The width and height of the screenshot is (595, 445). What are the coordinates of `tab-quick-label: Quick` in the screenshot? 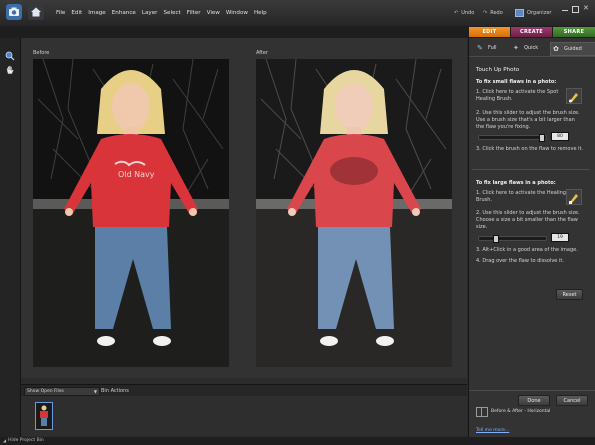 It's located at (531, 48).